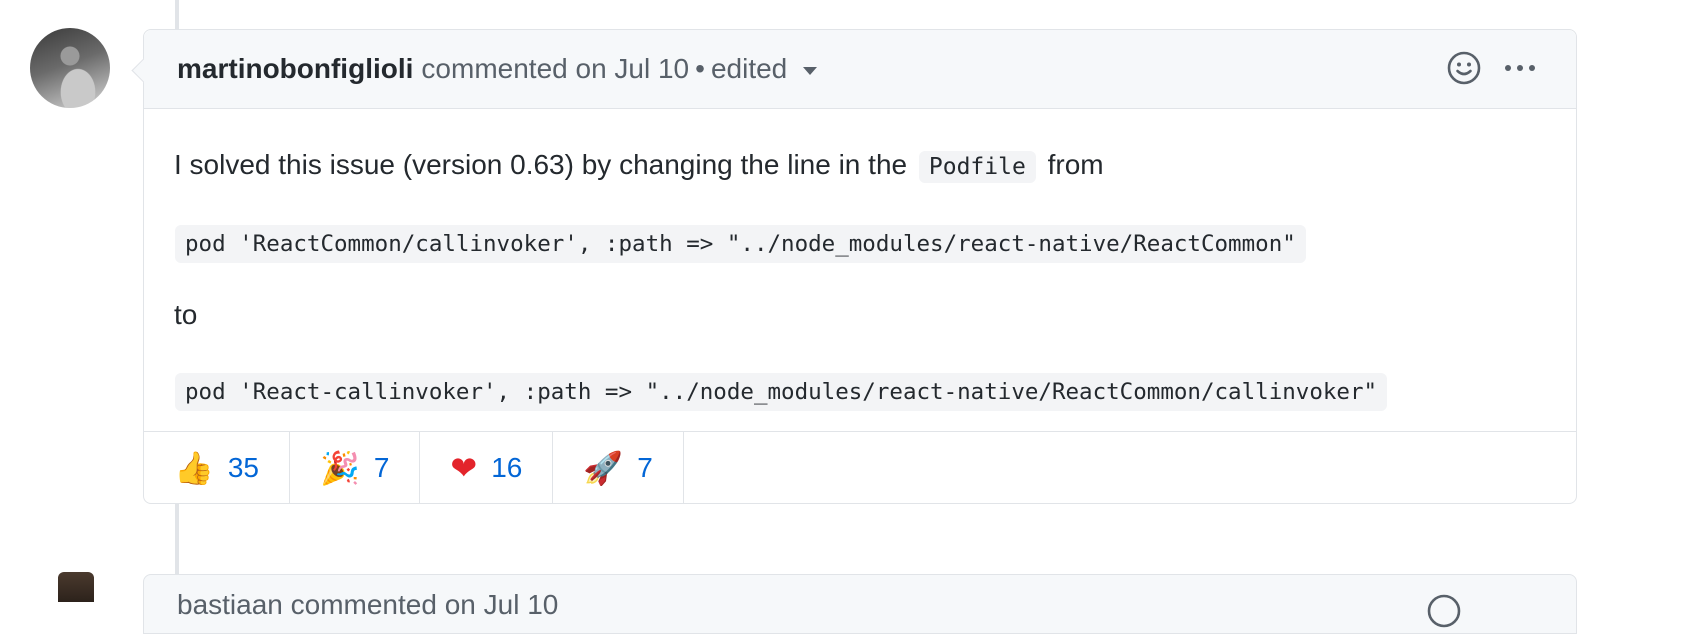  What do you see at coordinates (194, 468) in the screenshot?
I see `thumbs-up-icon: 👍` at bounding box center [194, 468].